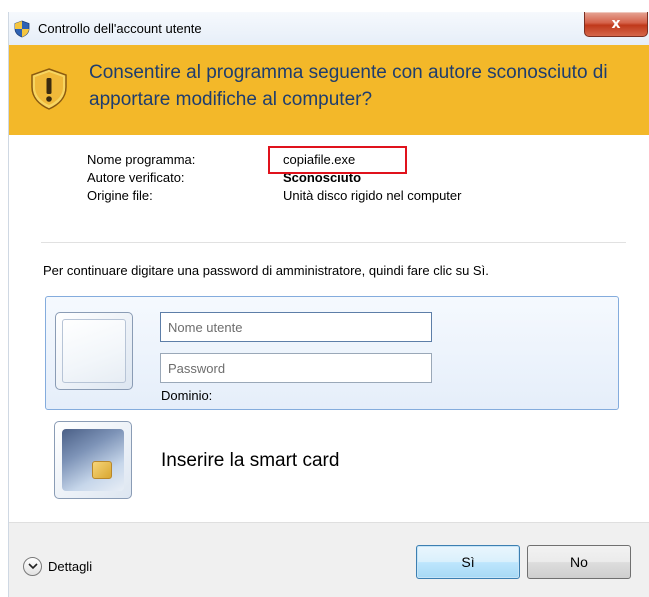 This screenshot has width=649, height=597. What do you see at coordinates (141, 159) in the screenshot?
I see `program-name-label: Nome programma:` at bounding box center [141, 159].